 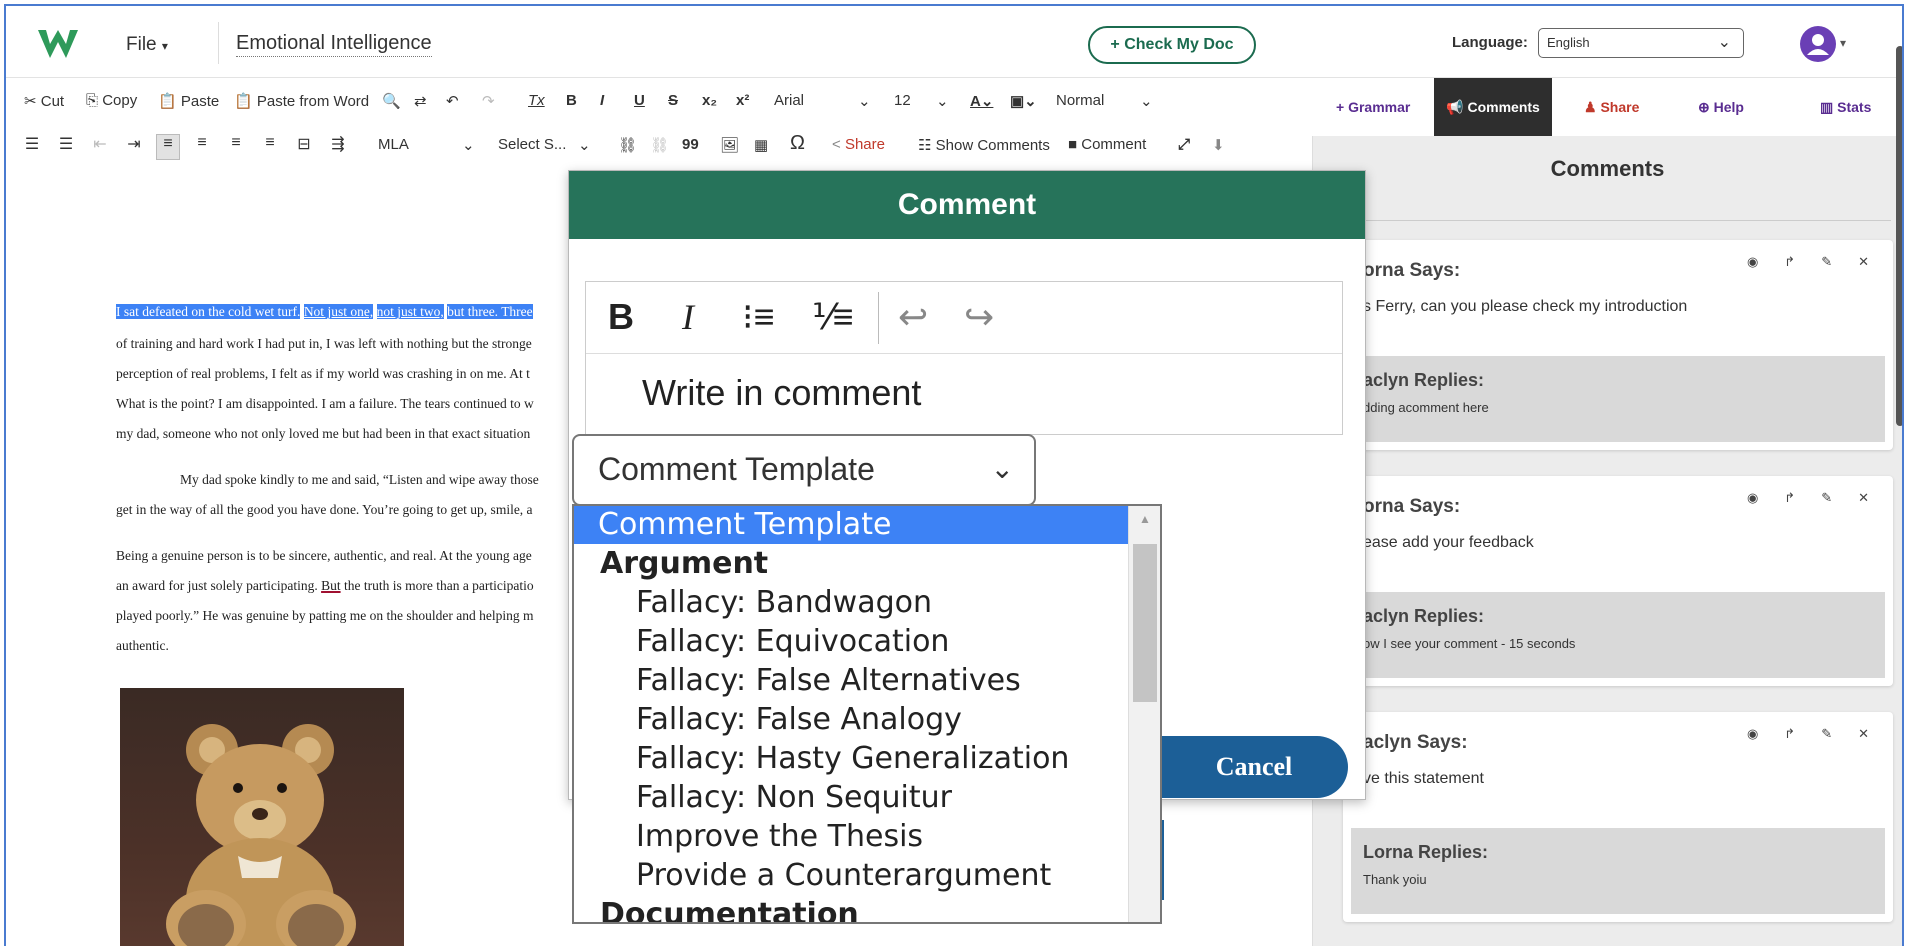 I want to click on paragraph-style-select: Normal, so click(x=1080, y=100).